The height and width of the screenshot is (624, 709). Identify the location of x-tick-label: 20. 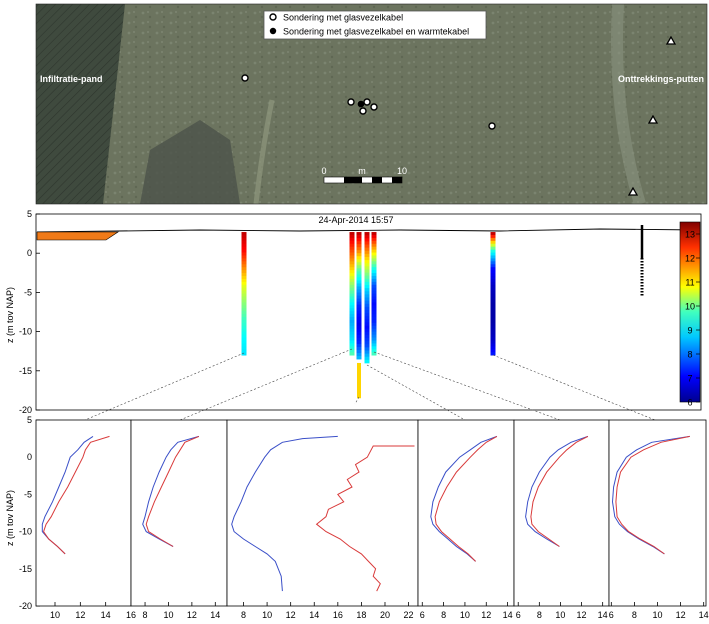
(385, 615).